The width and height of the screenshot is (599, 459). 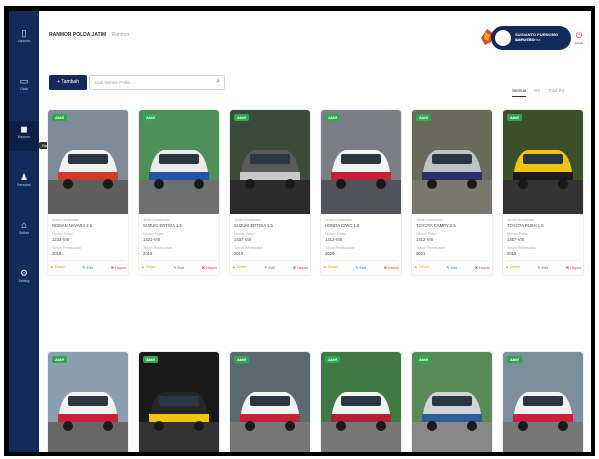 I want to click on logout-icon: ⏻, so click(x=579, y=35).